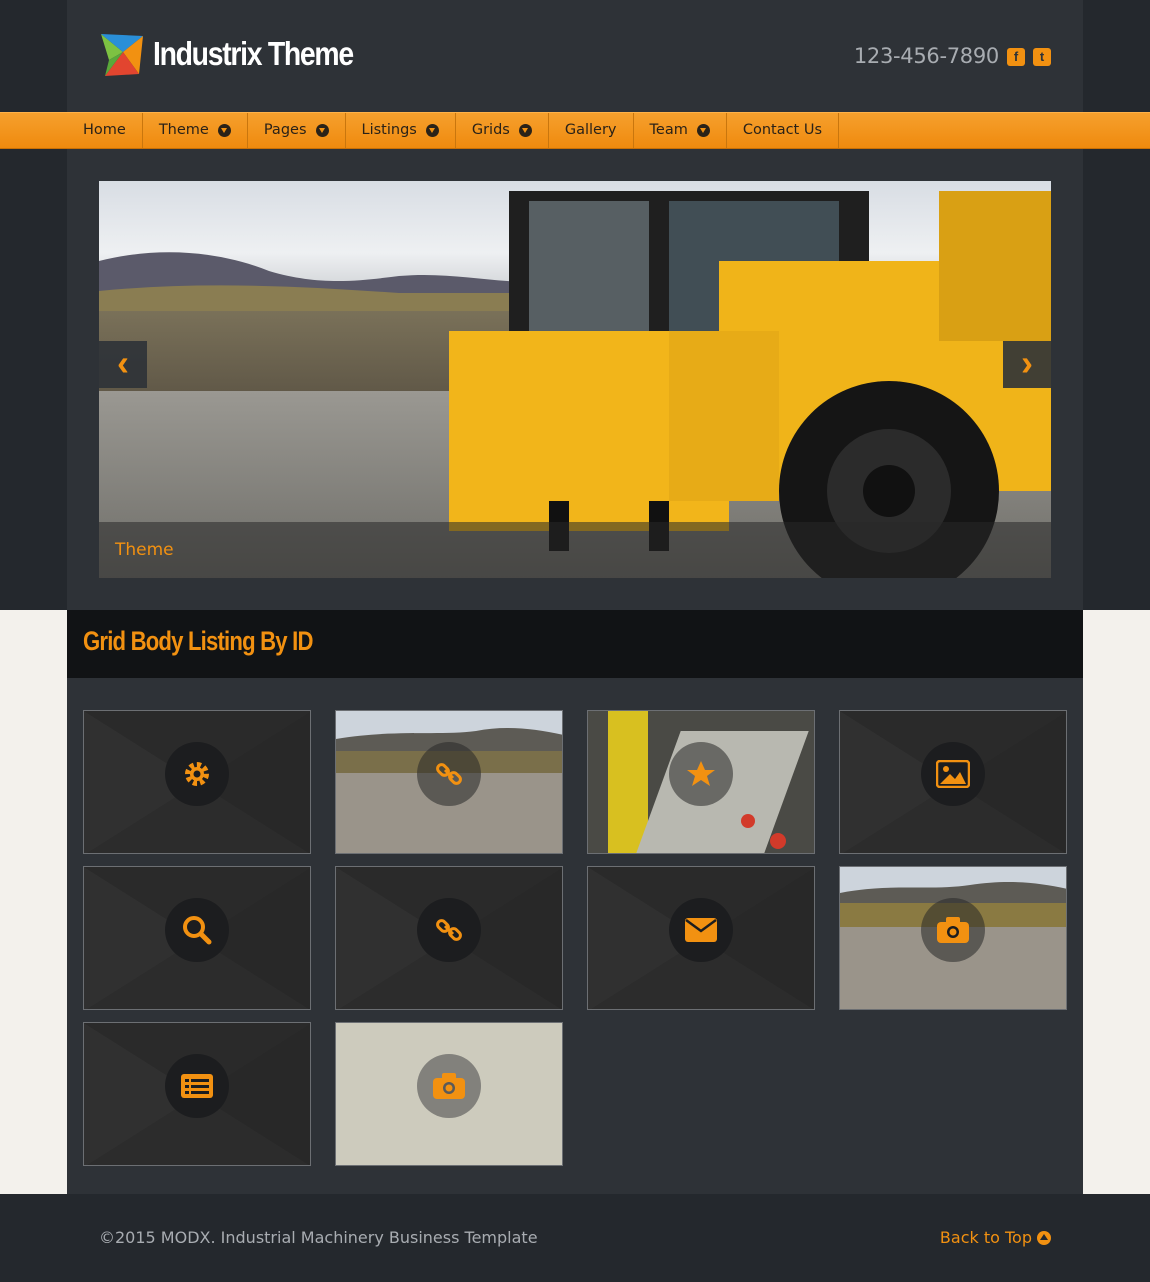 The width and height of the screenshot is (1150, 1282). What do you see at coordinates (701, 930) in the screenshot?
I see `envelope-icon` at bounding box center [701, 930].